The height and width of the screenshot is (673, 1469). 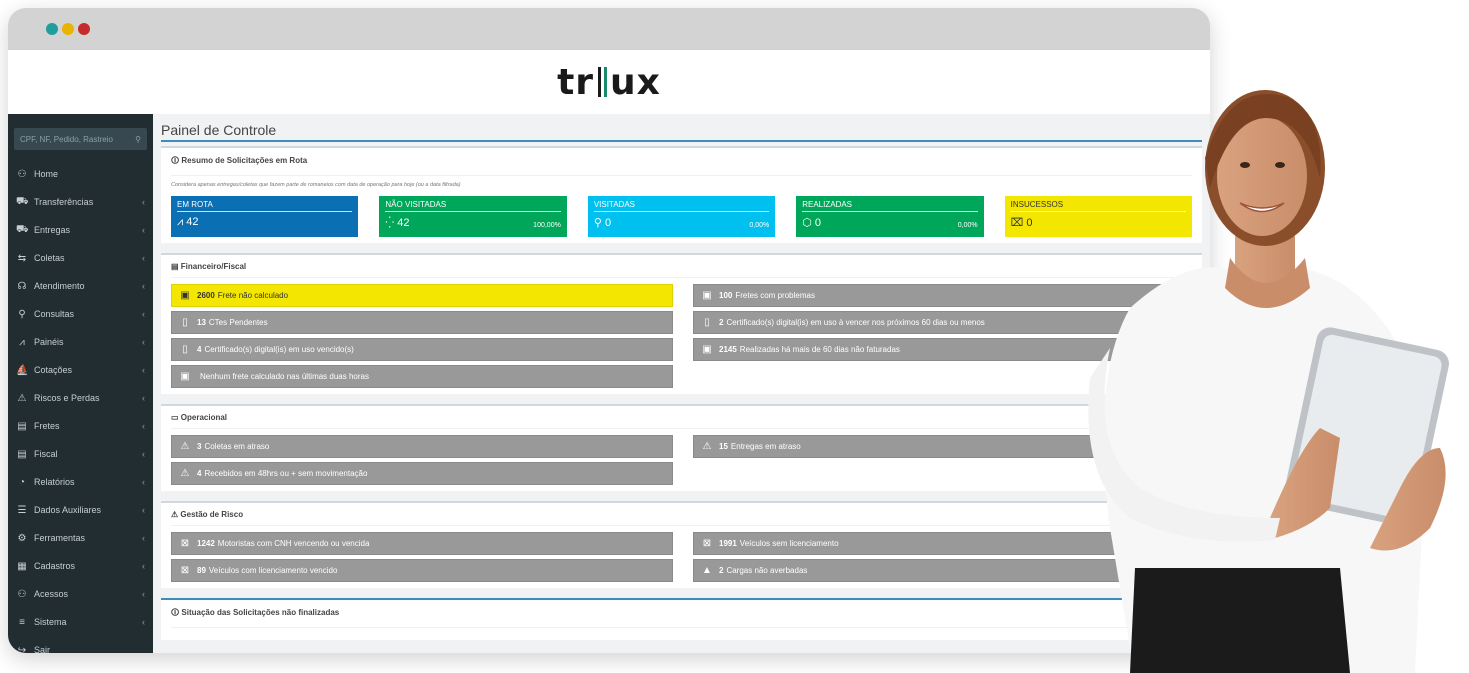 What do you see at coordinates (728, 543) in the screenshot?
I see `alert-count: 1991` at bounding box center [728, 543].